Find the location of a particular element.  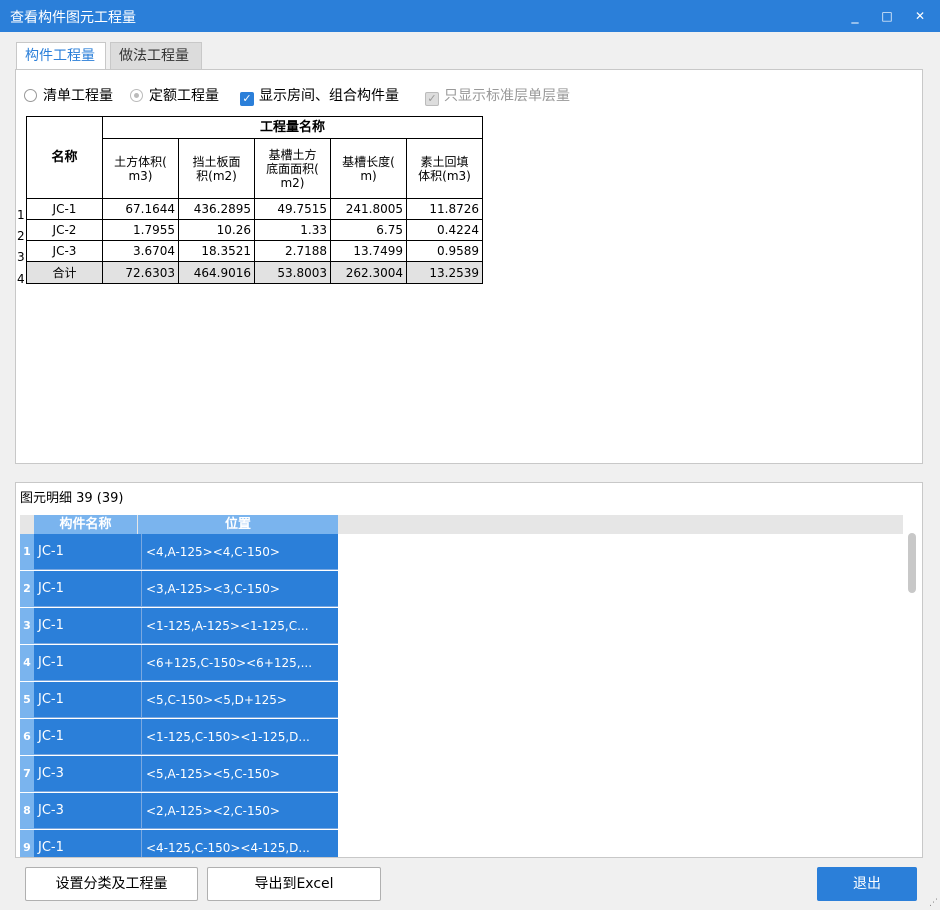

column-header: 挡土板面 积(m2) is located at coordinates (216, 168).